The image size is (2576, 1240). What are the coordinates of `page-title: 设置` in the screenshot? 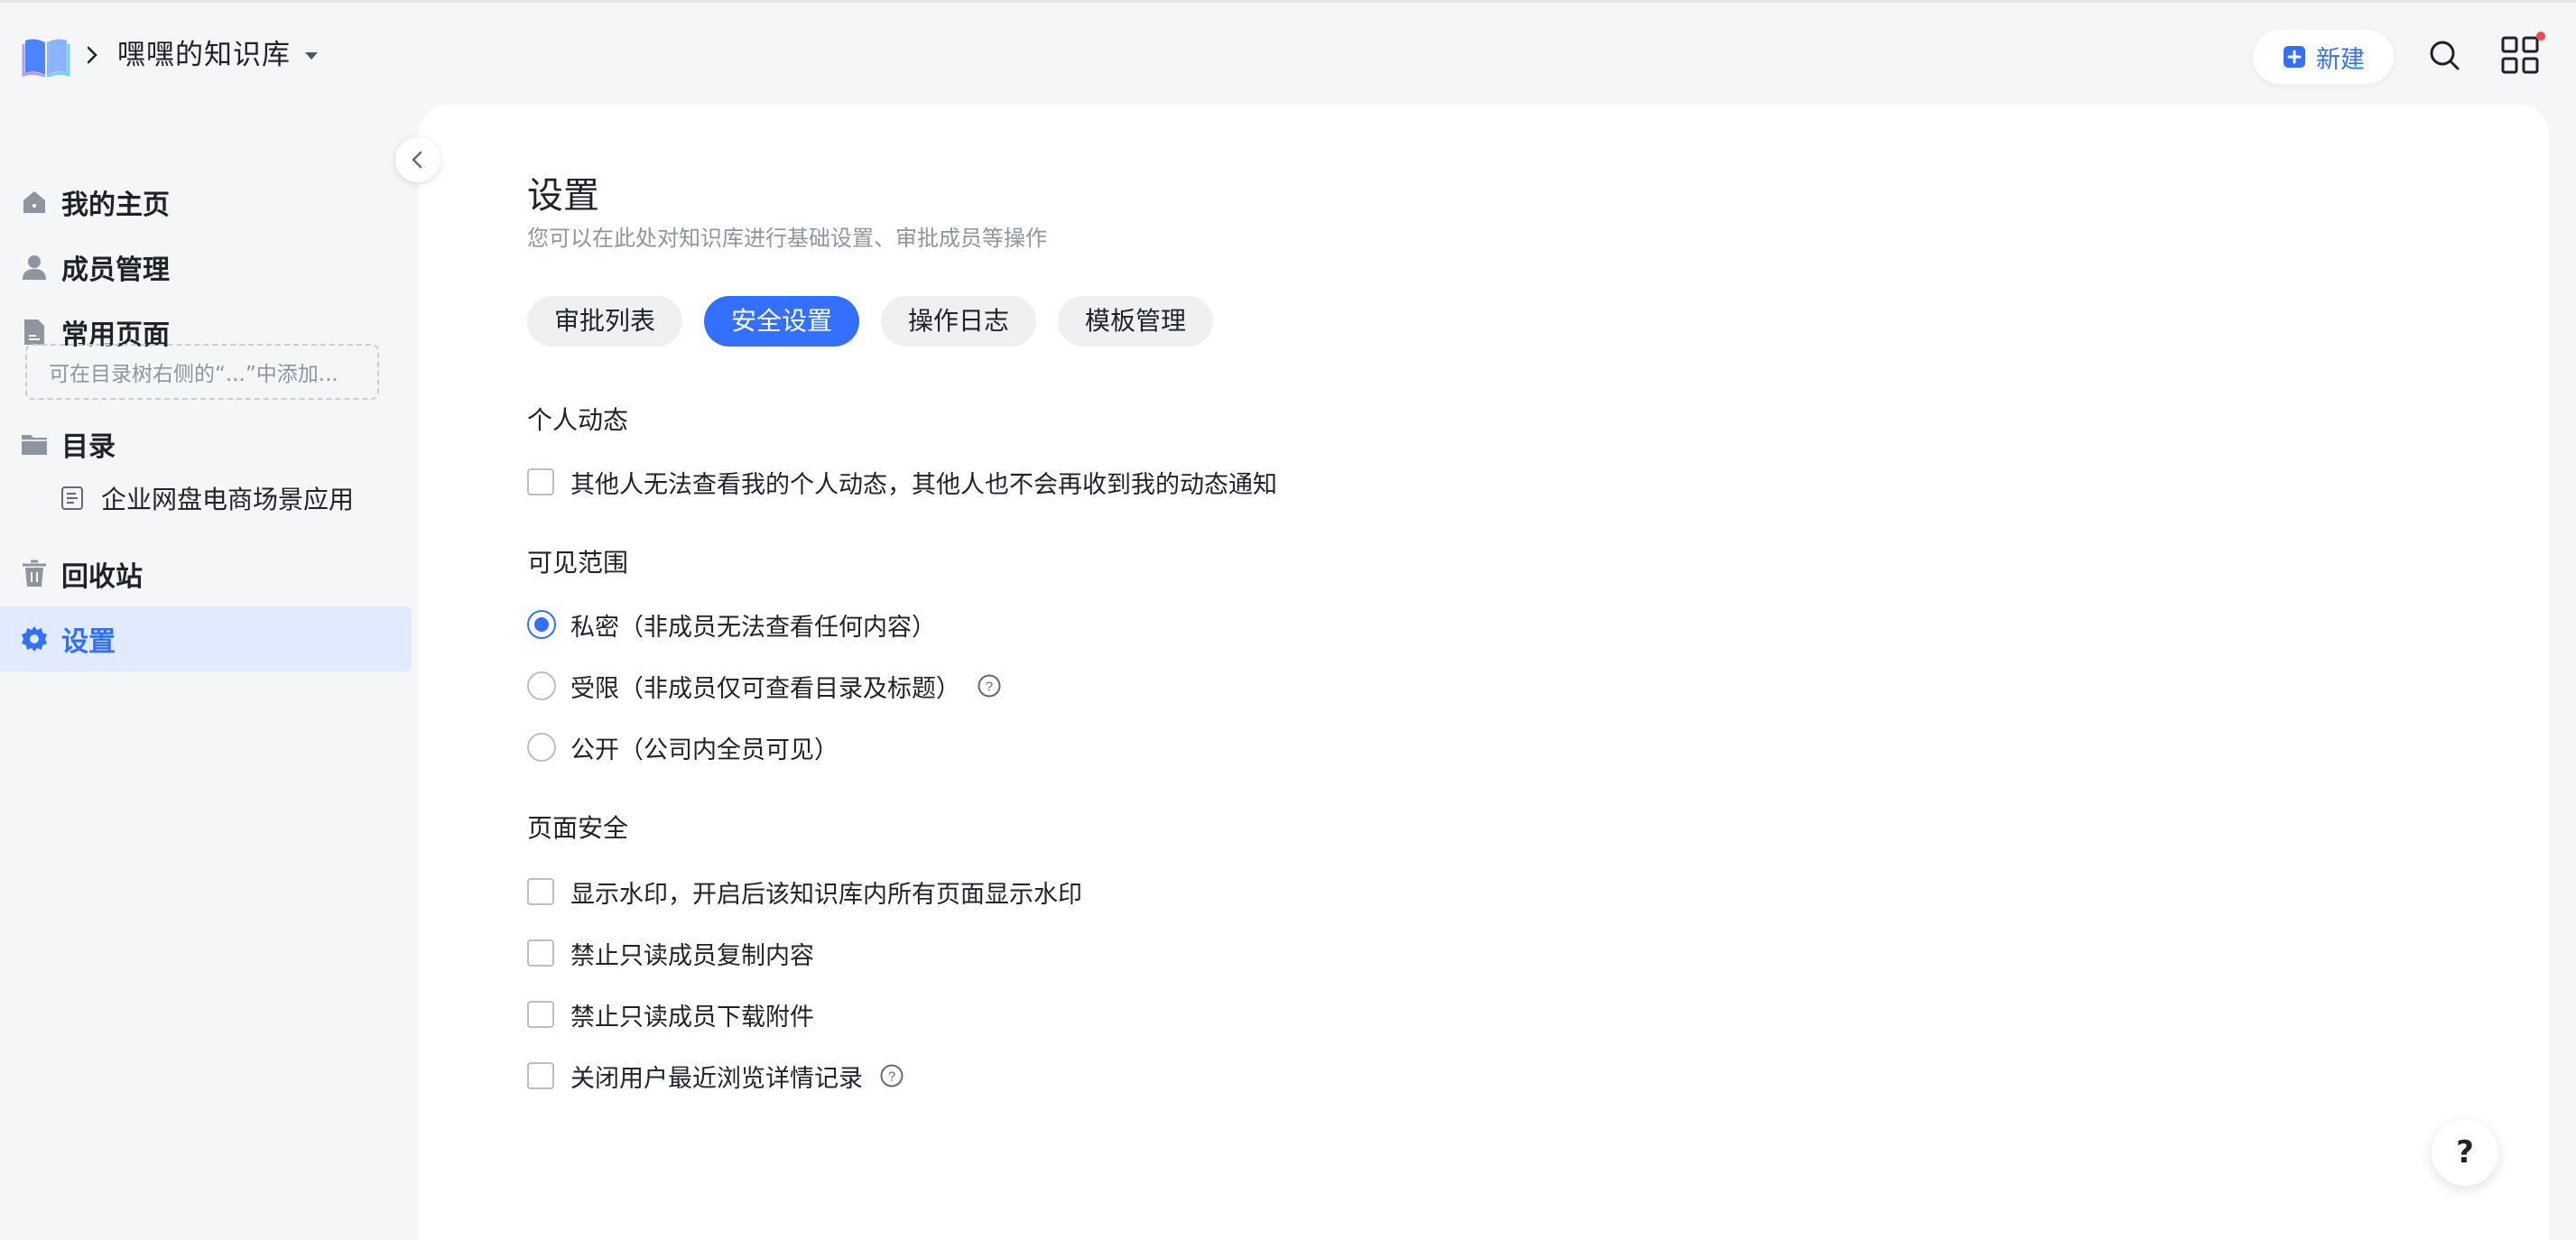 It's located at (563, 196).